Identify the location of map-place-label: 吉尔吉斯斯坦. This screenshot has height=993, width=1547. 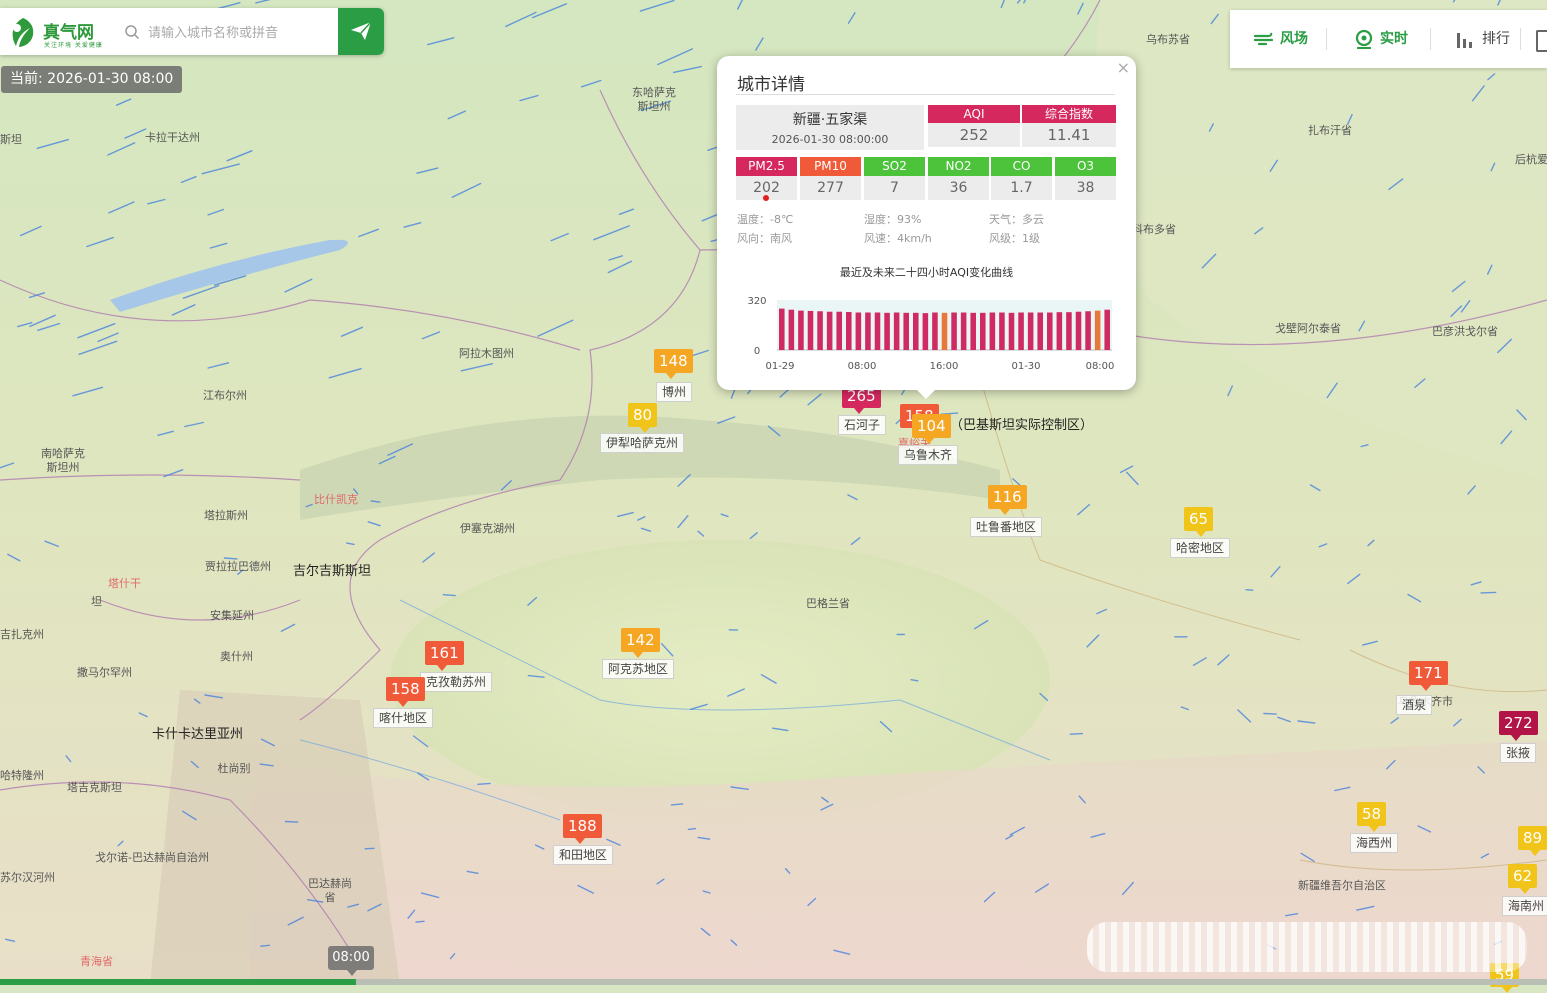
(332, 572).